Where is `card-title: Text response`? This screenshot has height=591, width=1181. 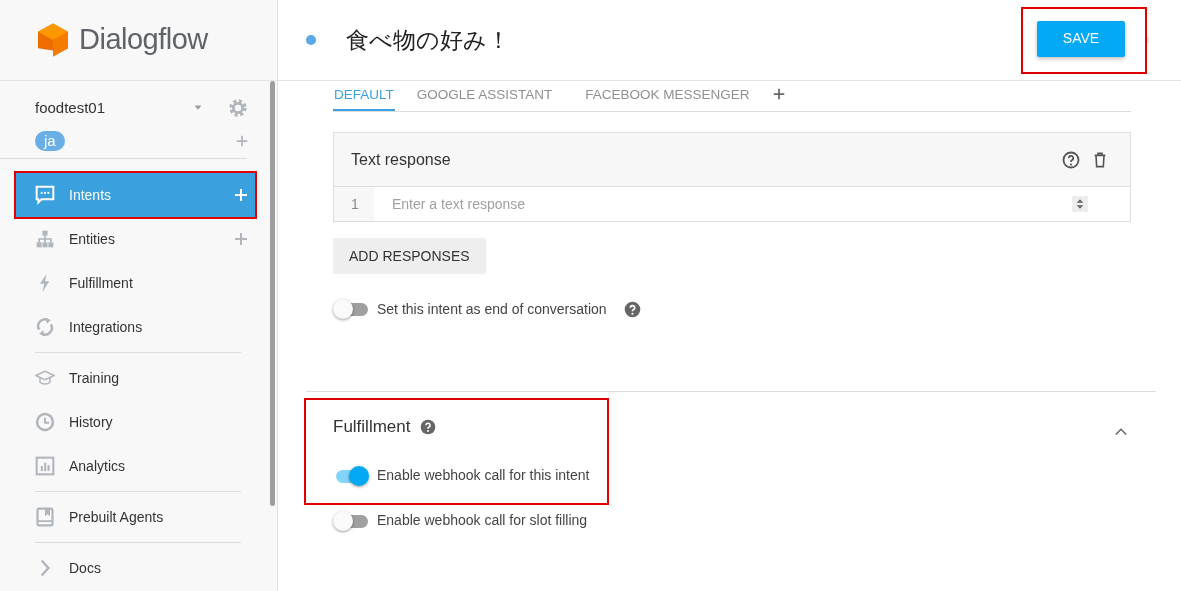
card-title: Text response is located at coordinates (401, 159).